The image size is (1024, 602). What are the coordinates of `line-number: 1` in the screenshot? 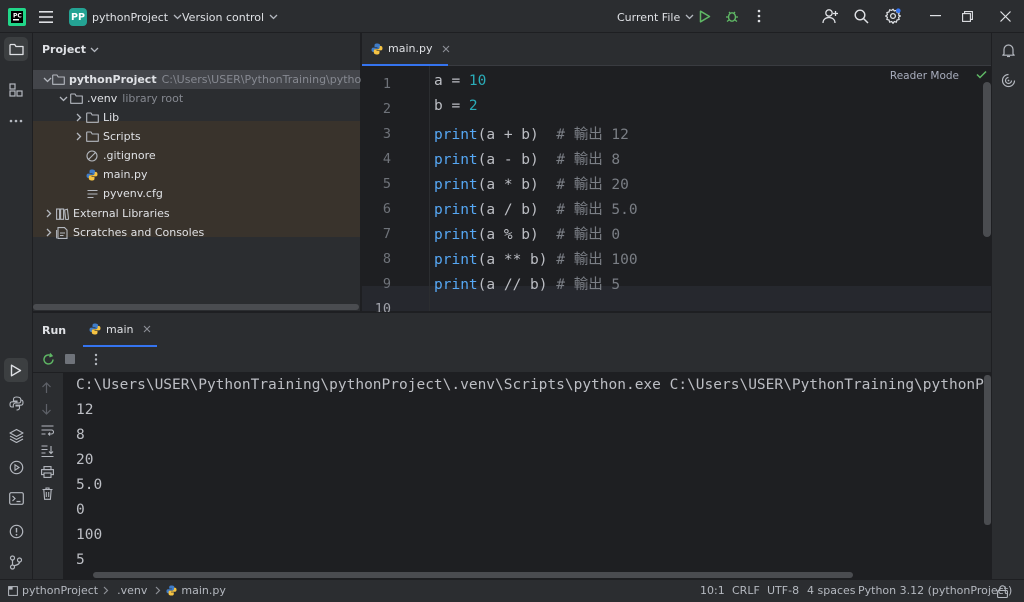 It's located at (387, 84).